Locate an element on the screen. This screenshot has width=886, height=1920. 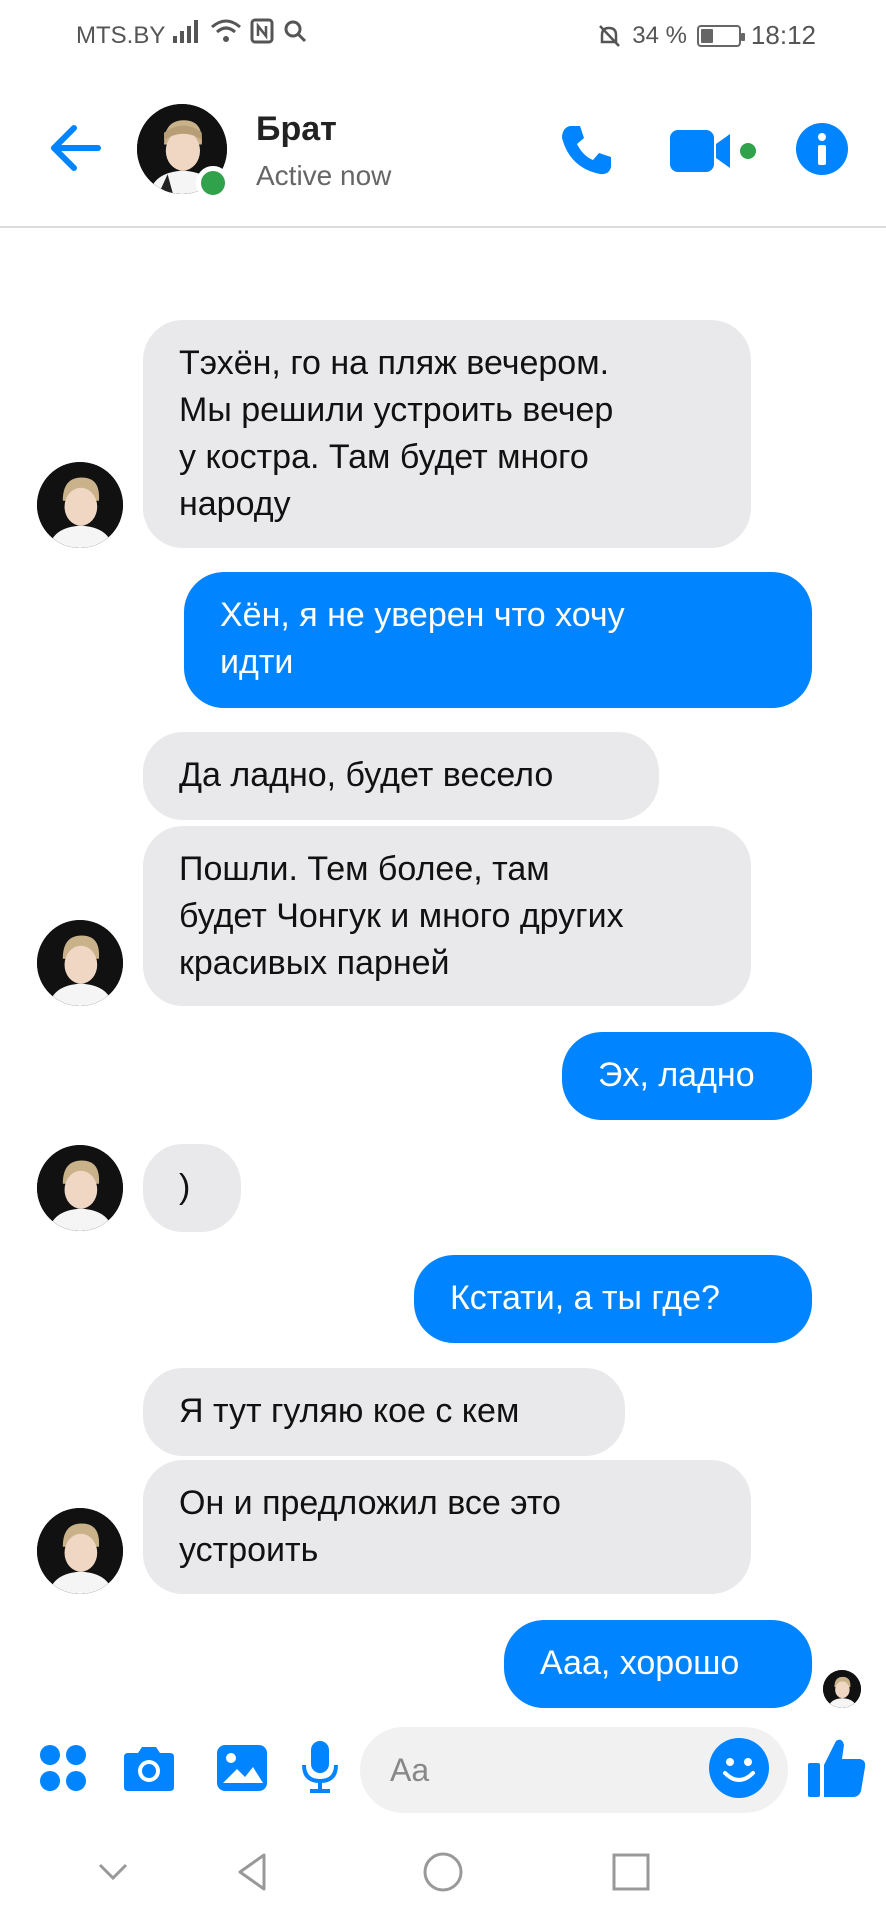
chat-header: Брат Active now is located at coordinates (443, 149).